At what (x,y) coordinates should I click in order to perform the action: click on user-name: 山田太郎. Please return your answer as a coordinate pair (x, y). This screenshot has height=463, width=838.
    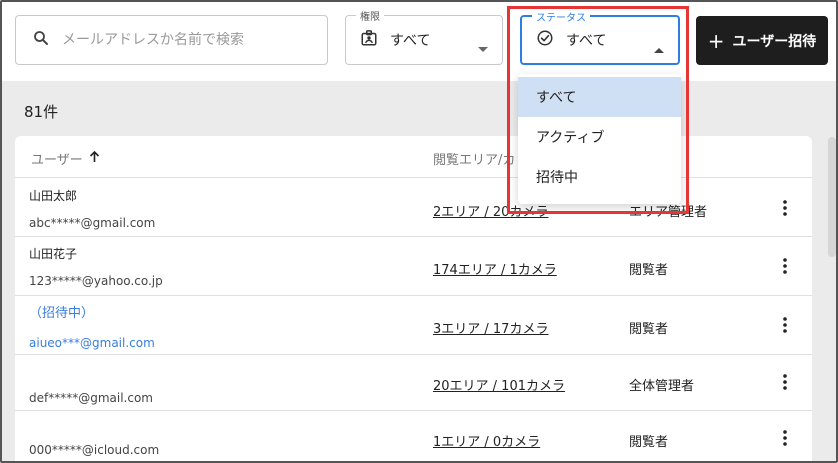
    Looking at the image, I should click on (53, 196).